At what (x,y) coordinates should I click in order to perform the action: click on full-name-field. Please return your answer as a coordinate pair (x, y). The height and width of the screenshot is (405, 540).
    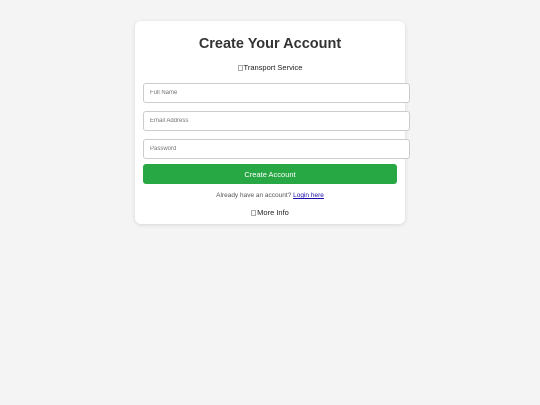
    Looking at the image, I should click on (276, 93).